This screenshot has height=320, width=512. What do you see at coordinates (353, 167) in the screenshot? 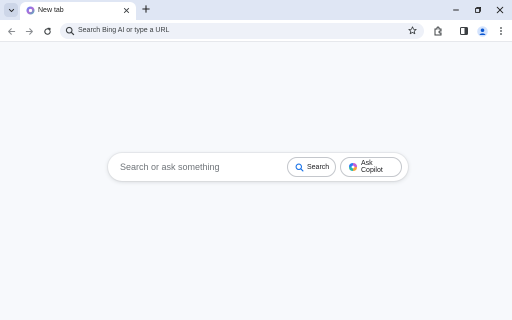
I see `copilot-icon` at bounding box center [353, 167].